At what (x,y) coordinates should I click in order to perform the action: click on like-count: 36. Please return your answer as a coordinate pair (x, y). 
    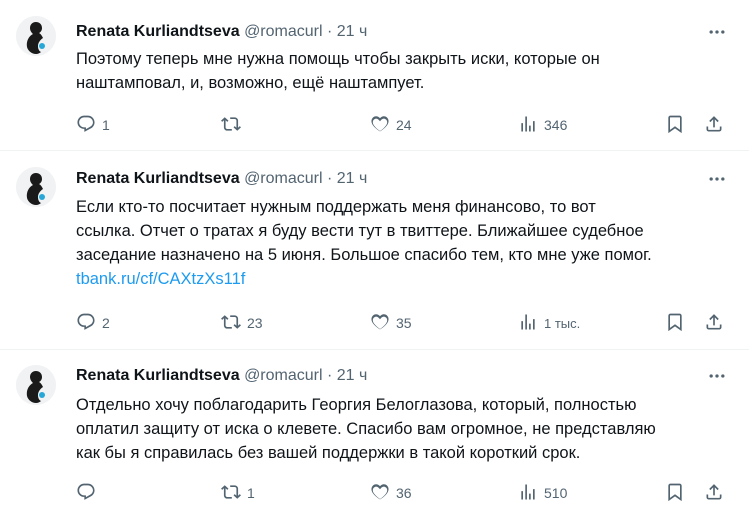
    Looking at the image, I should click on (404, 493).